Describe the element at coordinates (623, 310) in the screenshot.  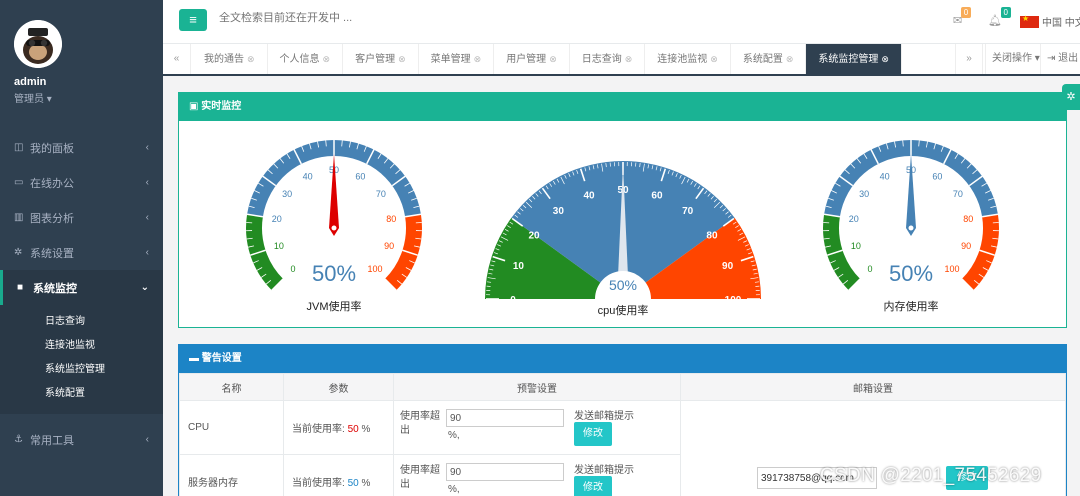
I see `gauge-label: cpu使用率` at that location.